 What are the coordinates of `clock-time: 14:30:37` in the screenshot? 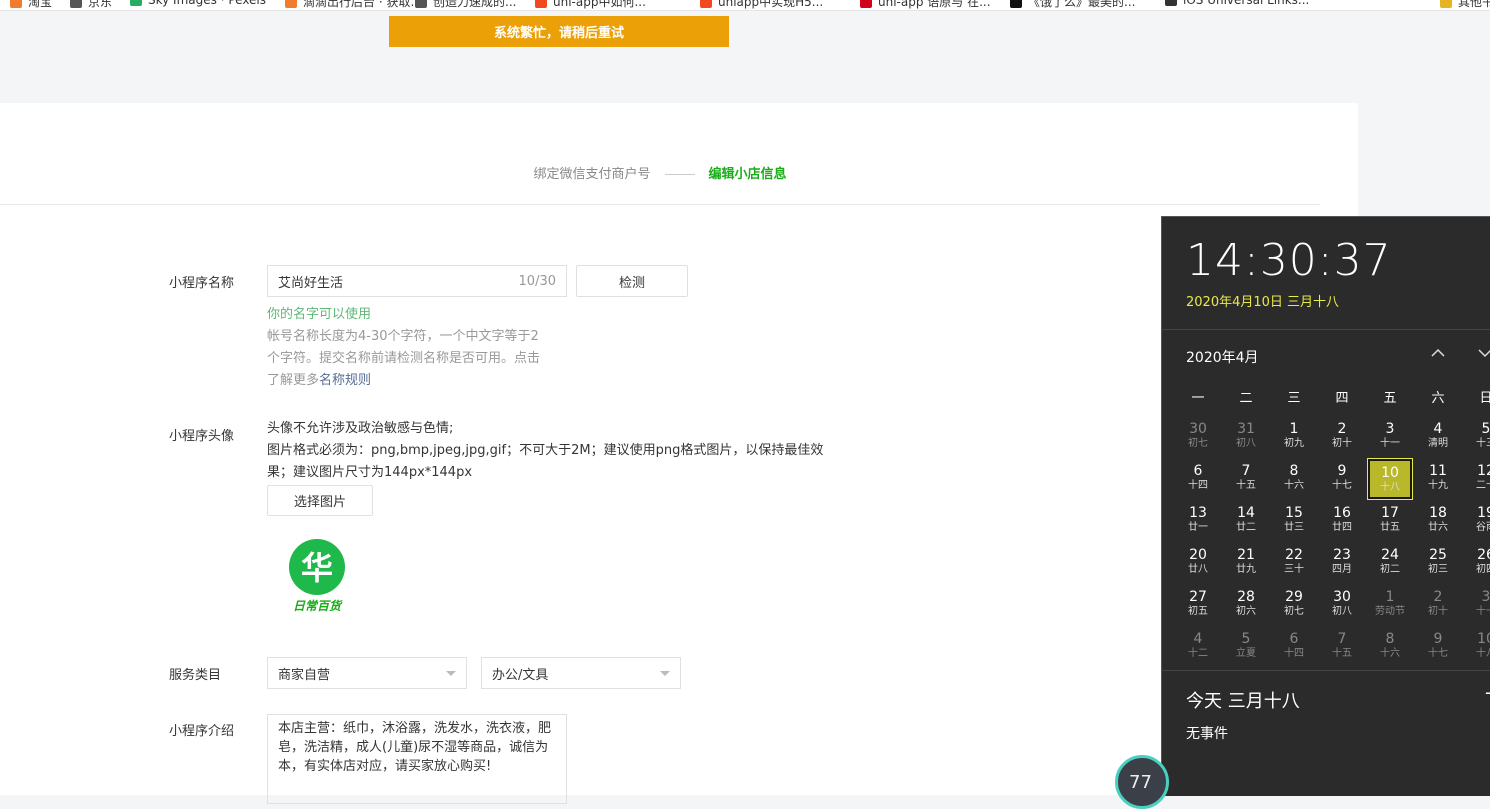 It's located at (1289, 260).